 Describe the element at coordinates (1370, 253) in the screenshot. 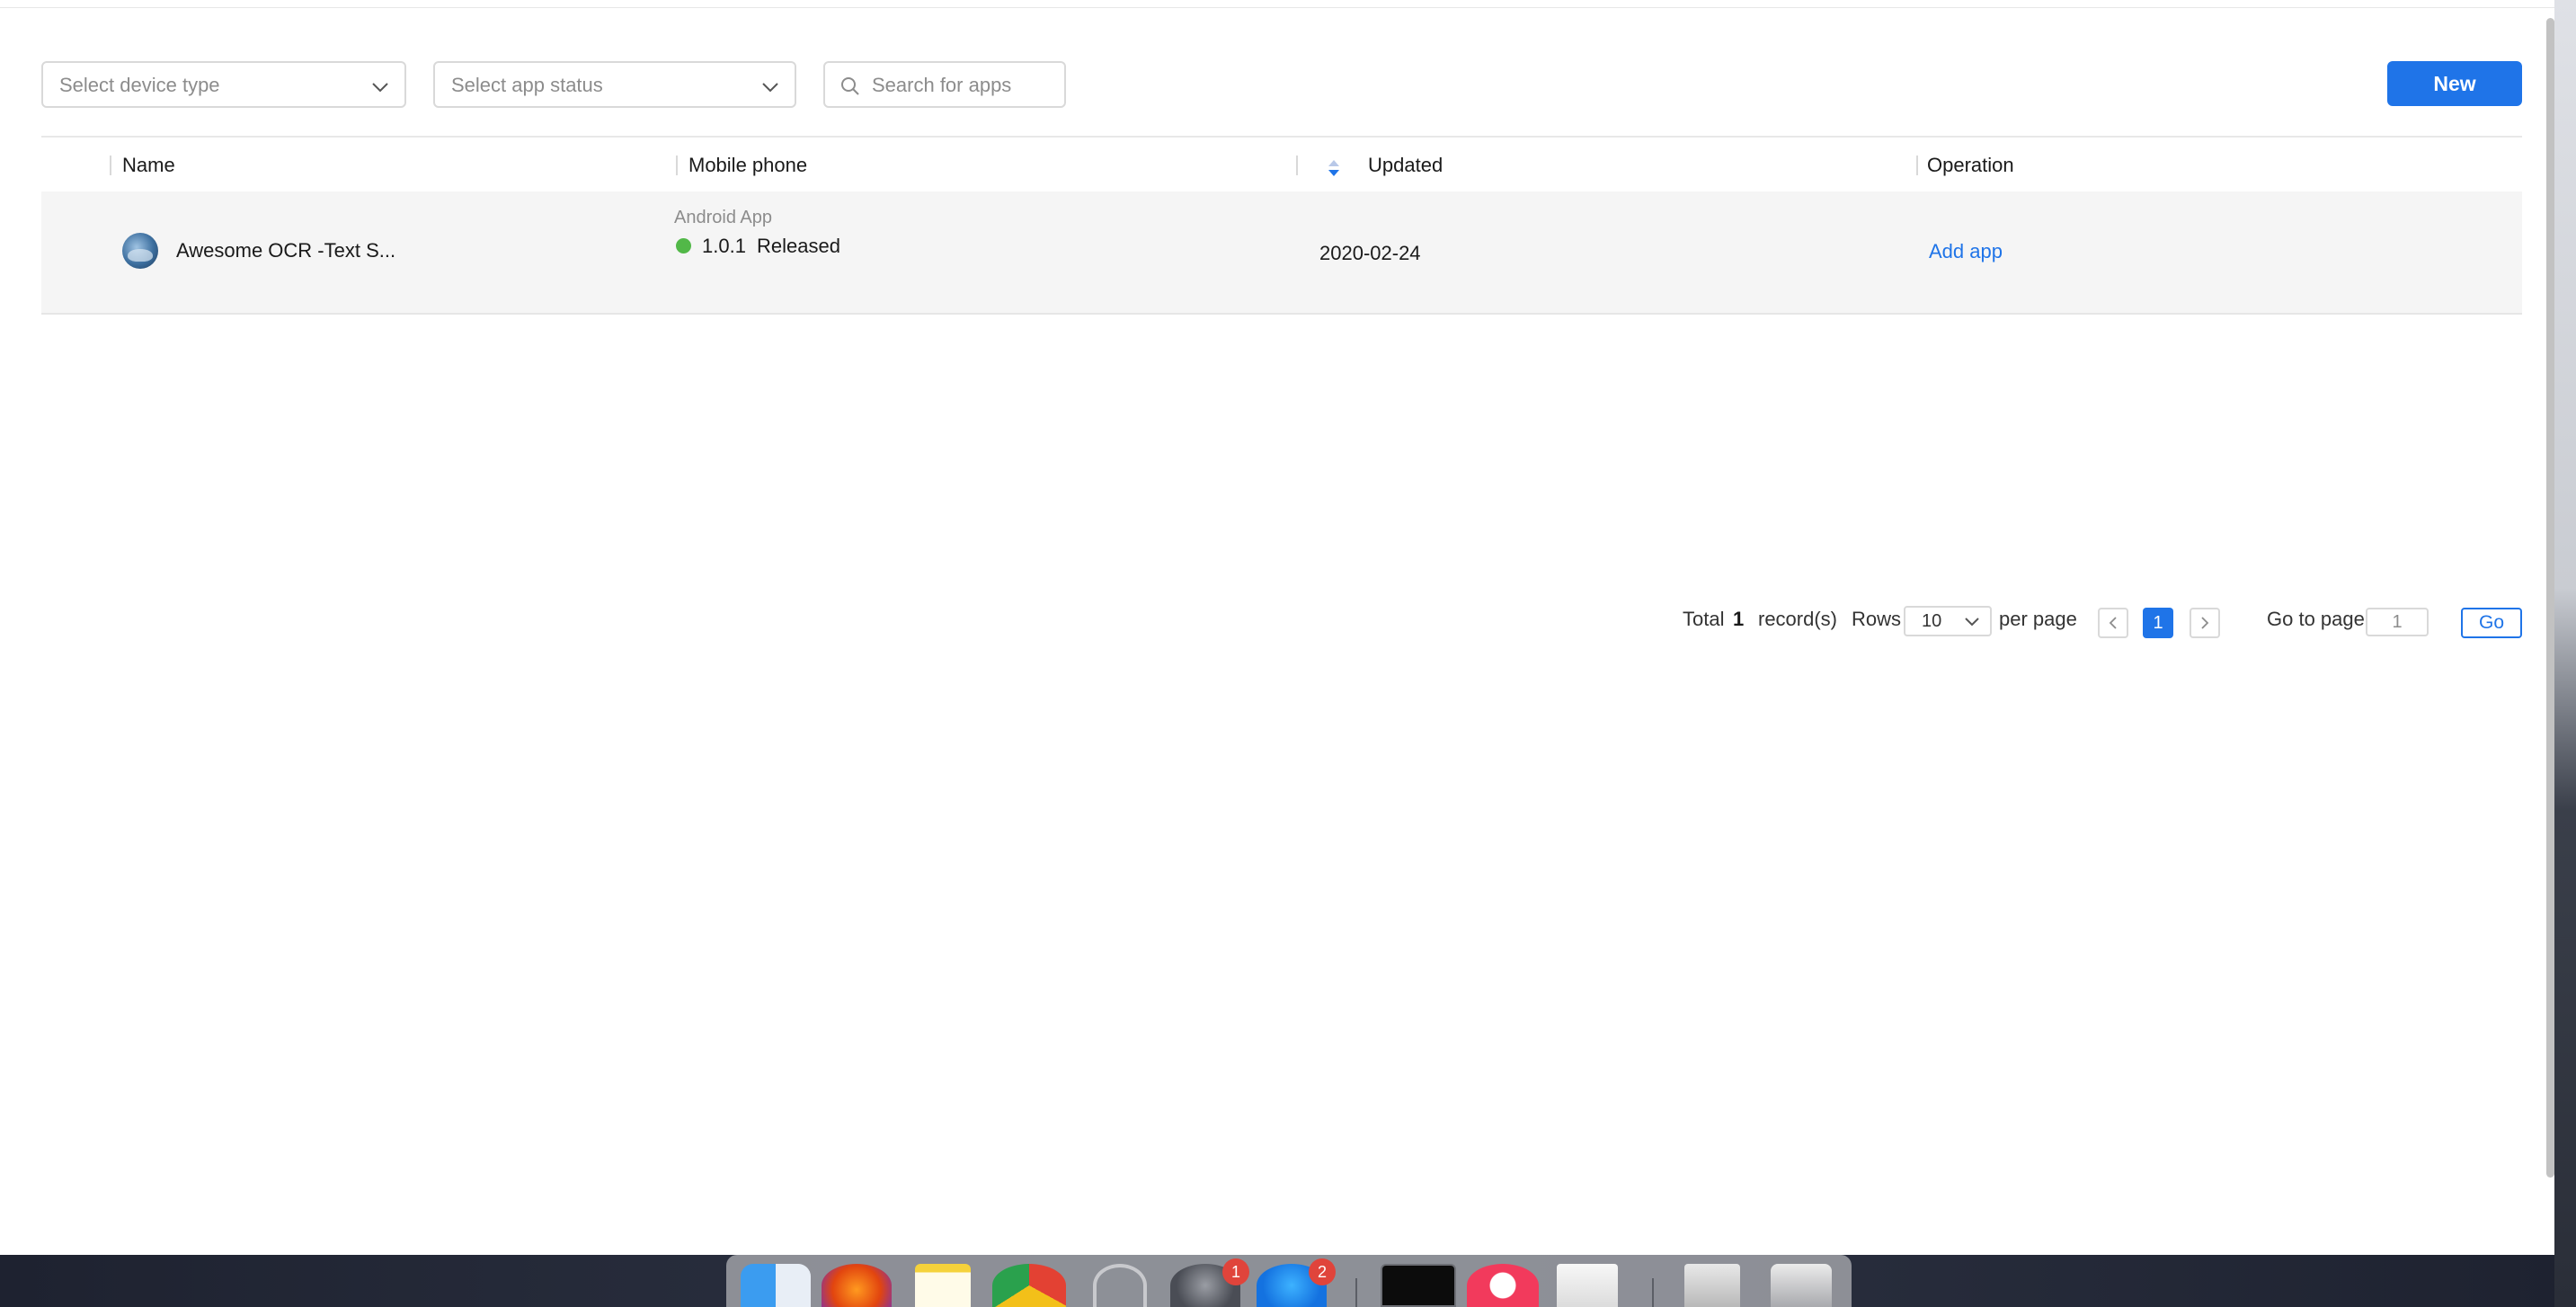

I see `updated-date: 2020-02-24` at that location.